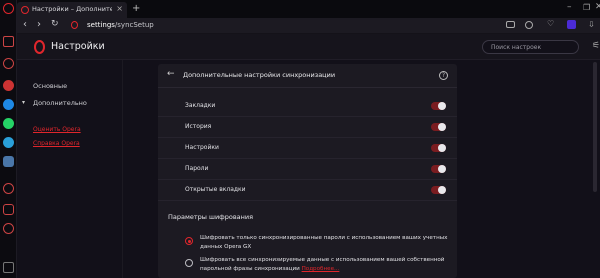 The width and height of the screenshot is (600, 278). Describe the element at coordinates (24, 102) in the screenshot. I see `chevron-down-icon: ▾` at that location.